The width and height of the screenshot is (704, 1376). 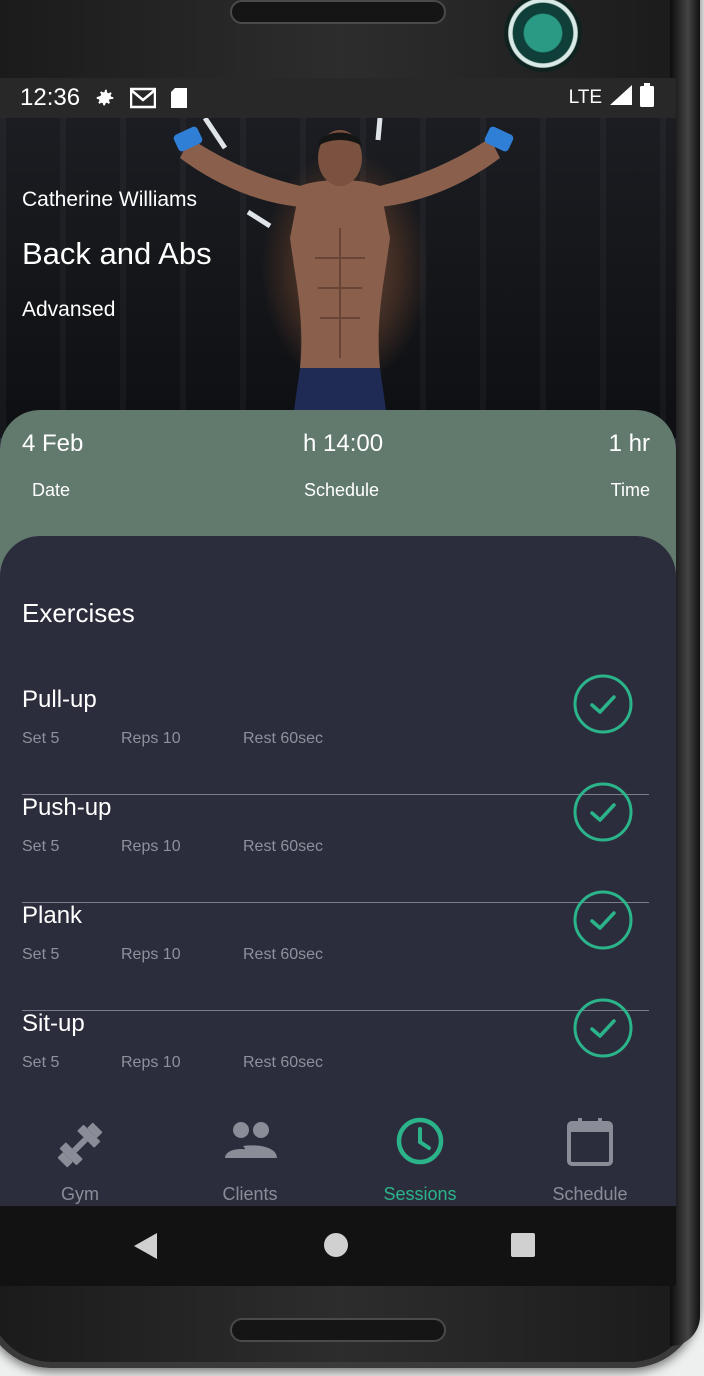 I want to click on nav-clients: Clients, so click(x=250, y=1153).